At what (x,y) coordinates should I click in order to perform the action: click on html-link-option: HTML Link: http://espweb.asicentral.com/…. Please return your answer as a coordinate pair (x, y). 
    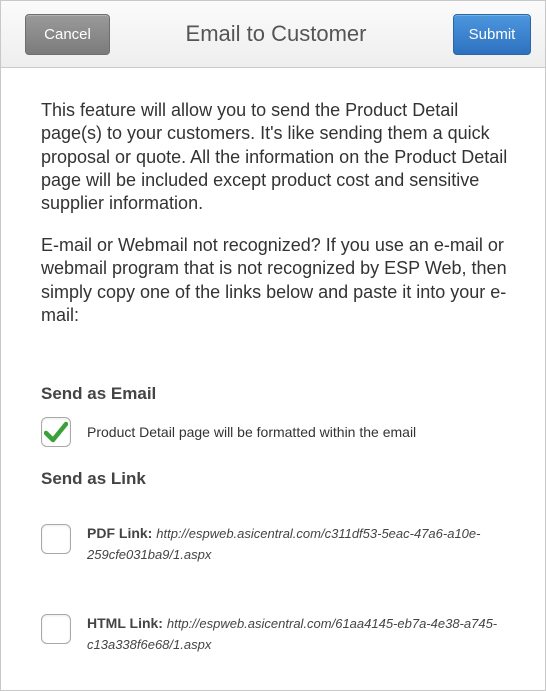
    Looking at the image, I should click on (279, 634).